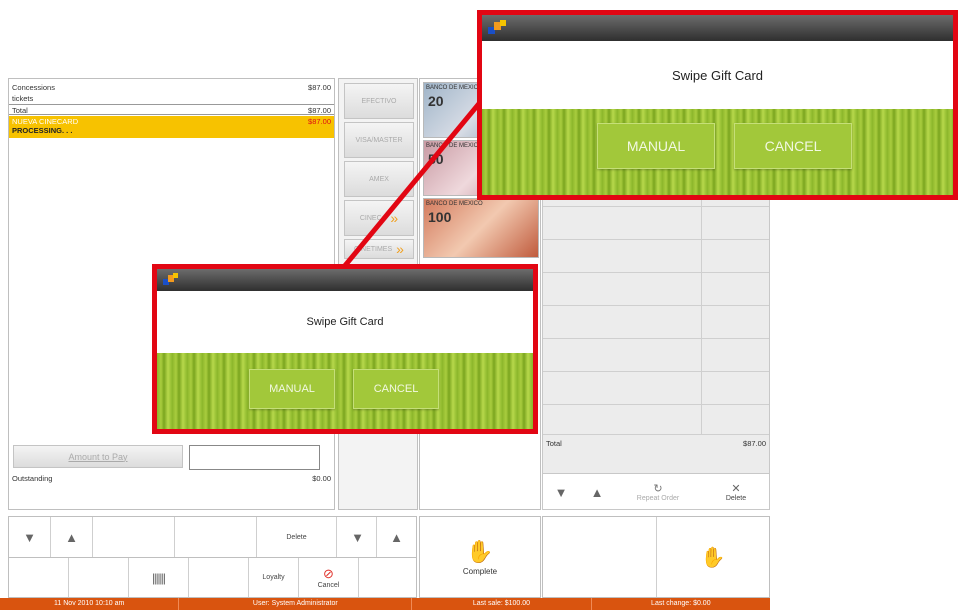 The width and height of the screenshot is (958, 610). I want to click on swipe-gift-card-dialog: Swipe Gift Card MANUAL CANCEL, so click(345, 349).